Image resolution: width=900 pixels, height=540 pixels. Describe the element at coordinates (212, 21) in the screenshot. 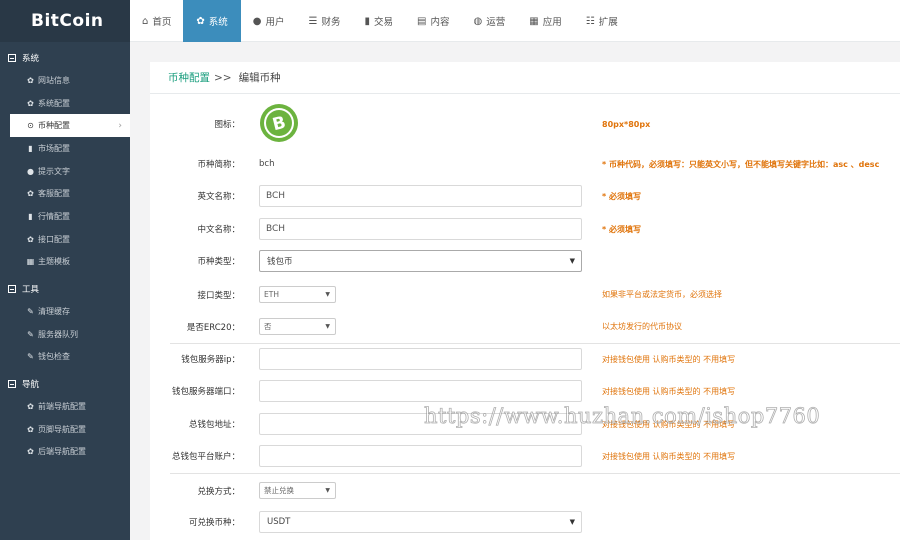

I see `nav-system: ✿ 系统` at that location.